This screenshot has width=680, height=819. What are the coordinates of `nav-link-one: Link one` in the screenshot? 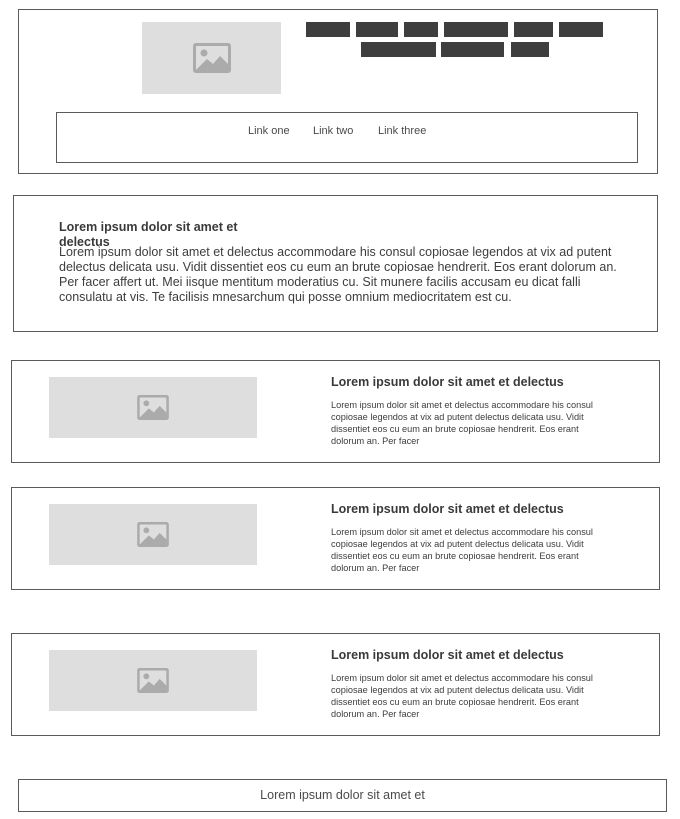 It's located at (269, 131).